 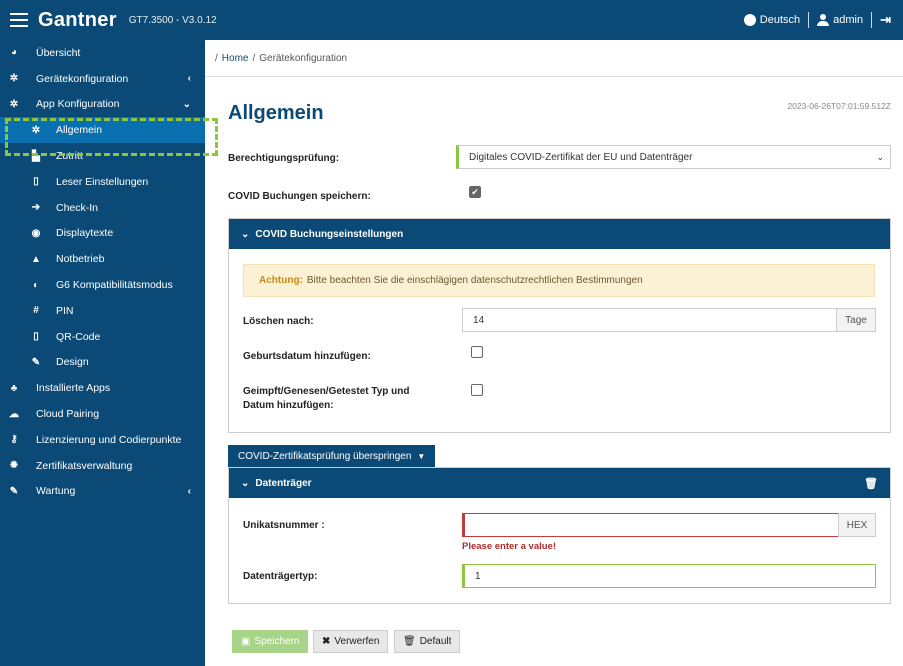 What do you see at coordinates (885, 20) in the screenshot?
I see `logout-icon: ⇥` at bounding box center [885, 20].